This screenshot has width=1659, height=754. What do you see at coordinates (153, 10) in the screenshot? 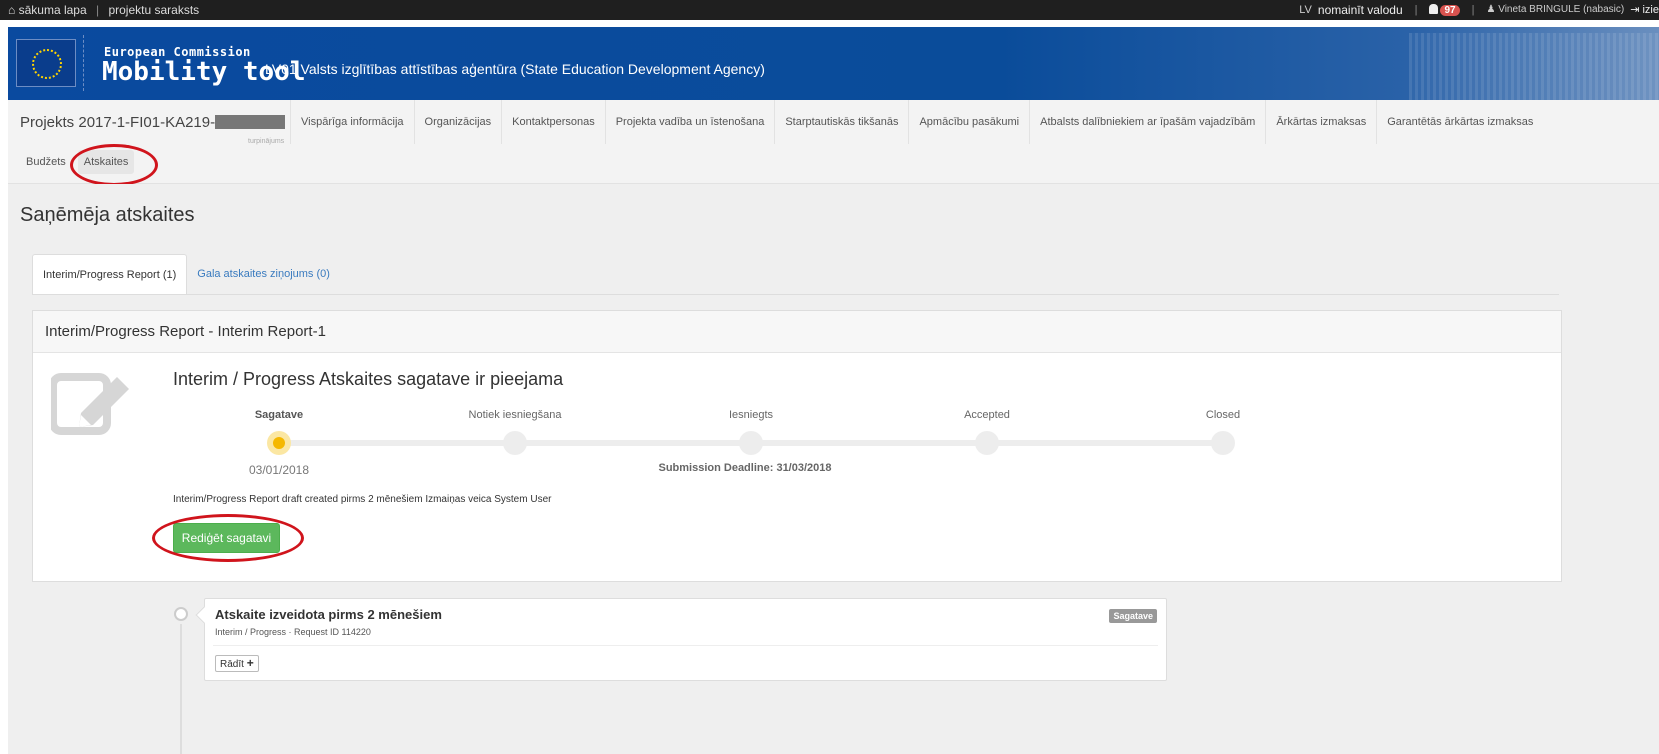
I see `projects-link: projektu saraksts` at bounding box center [153, 10].